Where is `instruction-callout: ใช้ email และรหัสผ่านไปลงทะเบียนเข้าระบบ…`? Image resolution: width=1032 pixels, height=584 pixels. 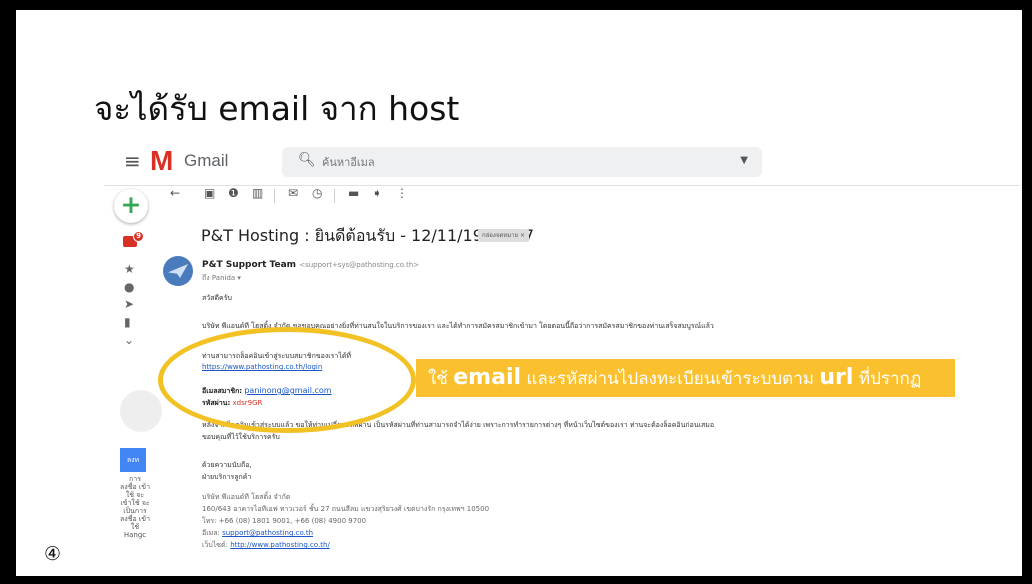 instruction-callout: ใช้ email และรหัสผ่านไปลงทะเบียนเข้าระบบ… is located at coordinates (685, 378).